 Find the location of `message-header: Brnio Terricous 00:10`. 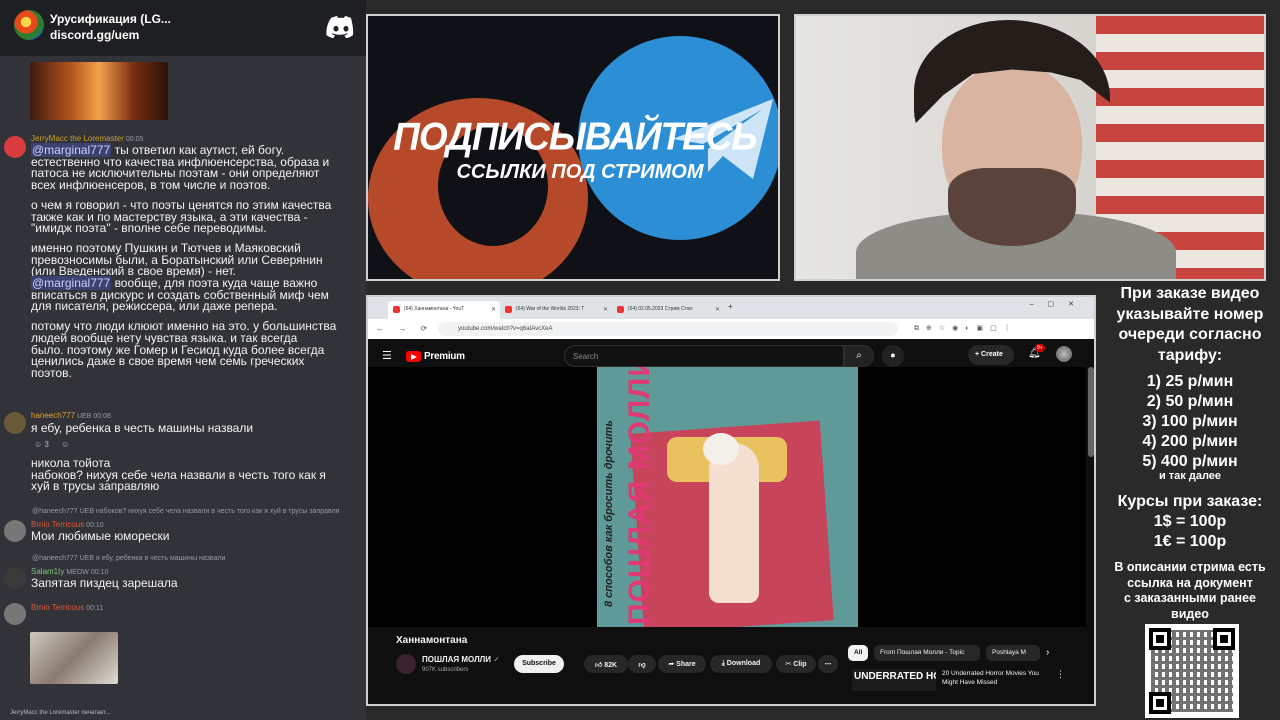

message-header: Brnio Terricous 00:10 is located at coordinates (67, 524).